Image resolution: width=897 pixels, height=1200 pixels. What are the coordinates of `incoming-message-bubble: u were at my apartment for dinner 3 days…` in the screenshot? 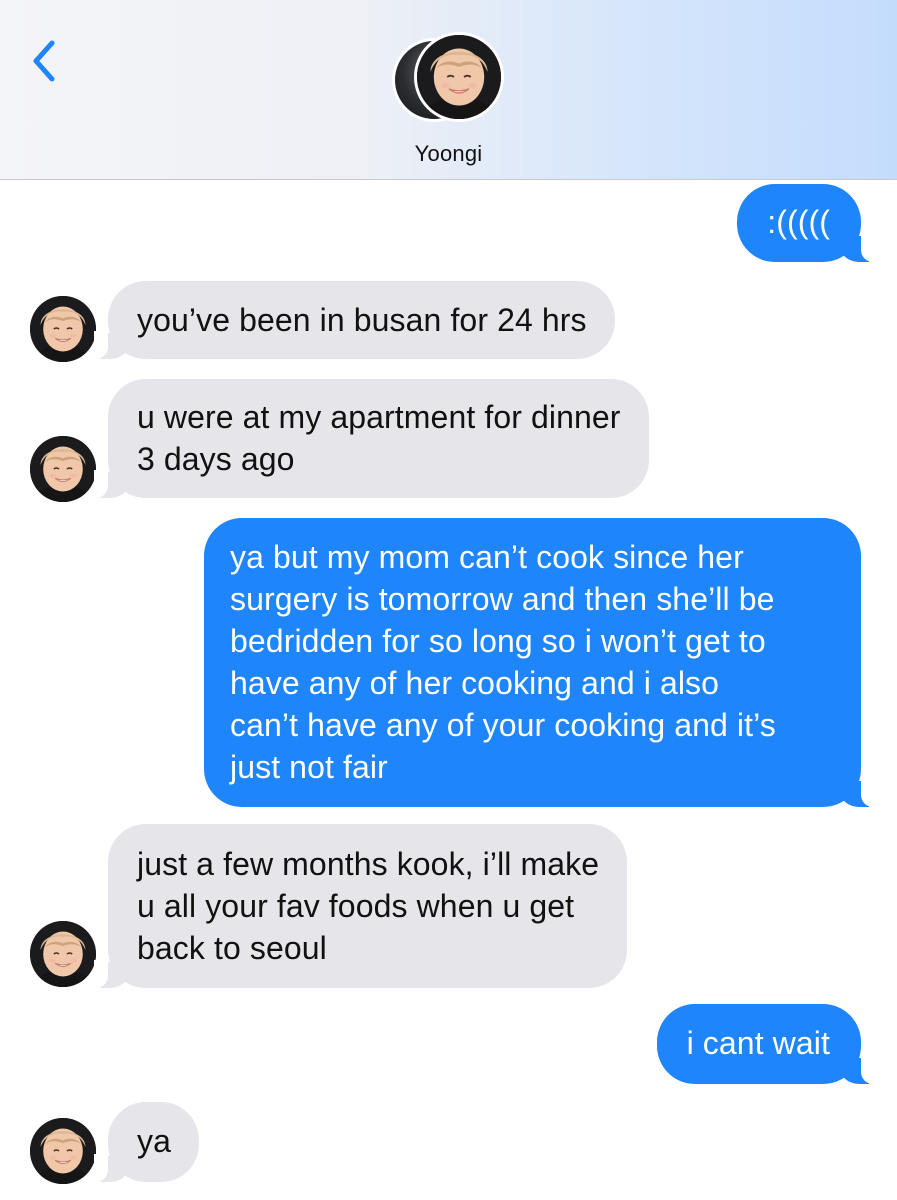 It's located at (371, 438).